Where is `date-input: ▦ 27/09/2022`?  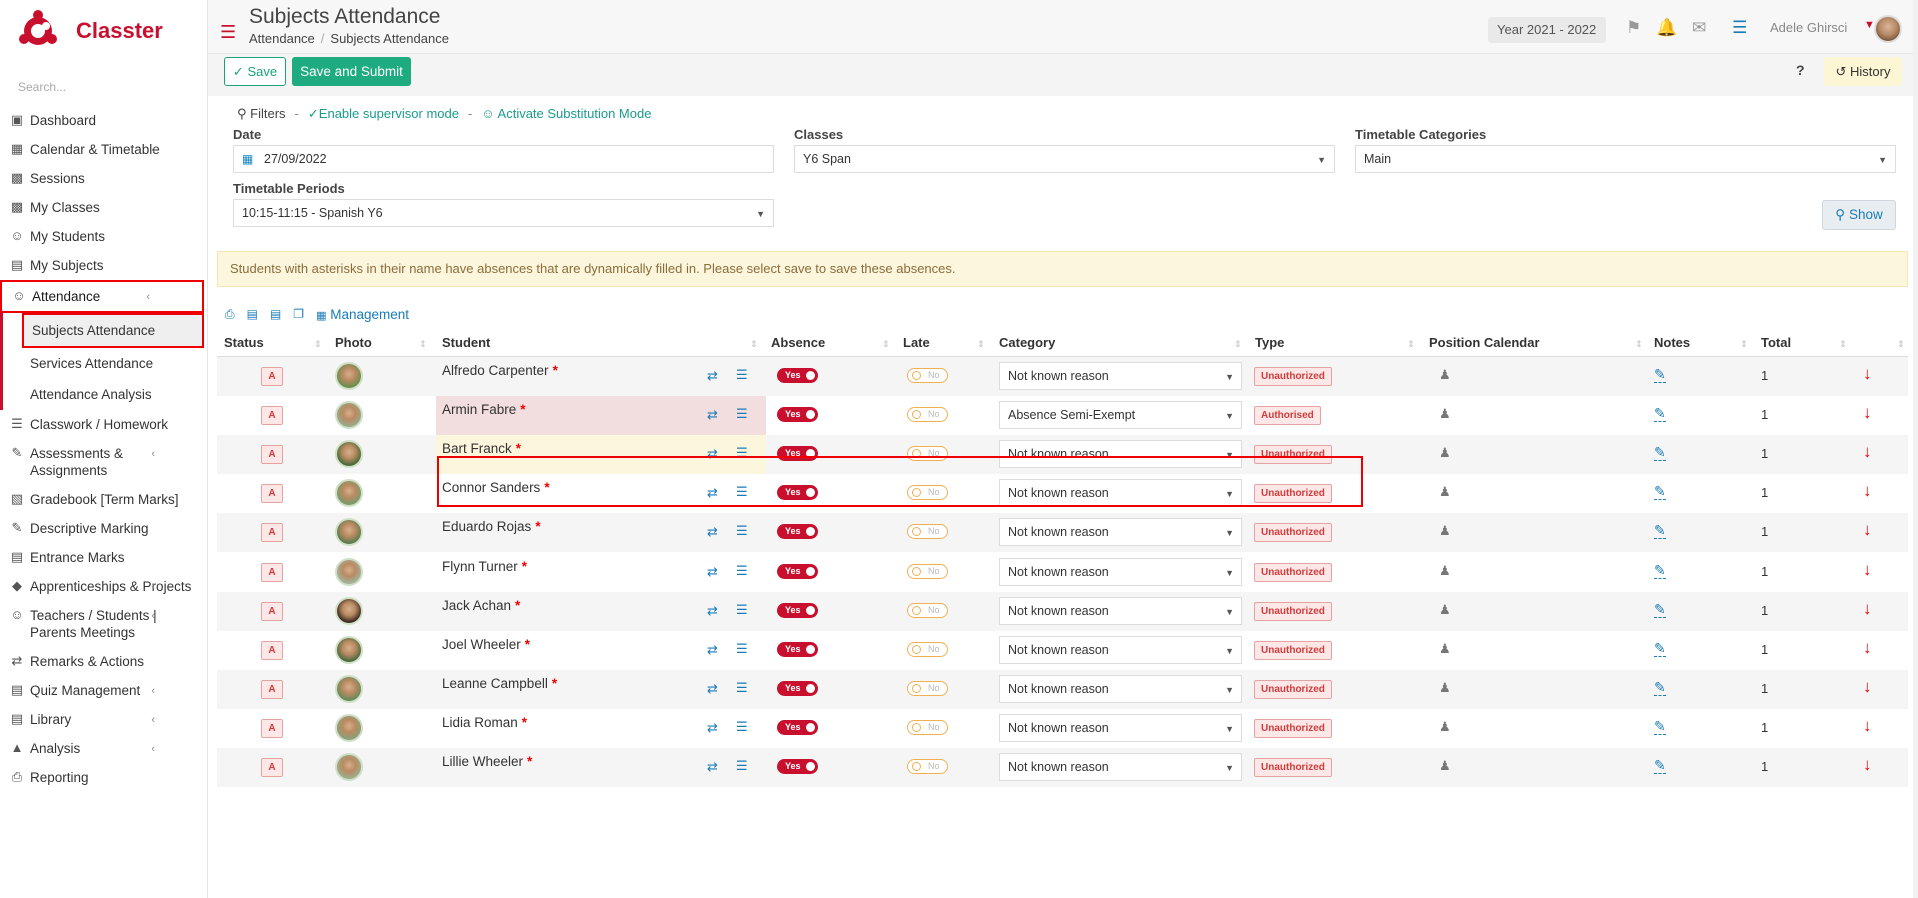
date-input: ▦ 27/09/2022 is located at coordinates (503, 159).